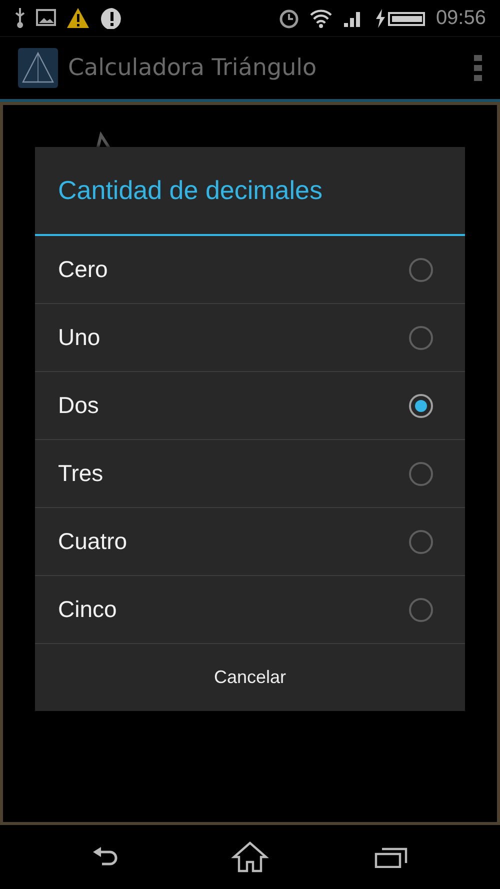 Image resolution: width=500 pixels, height=889 pixels. What do you see at coordinates (20, 18) in the screenshot?
I see `usb-icon` at bounding box center [20, 18].